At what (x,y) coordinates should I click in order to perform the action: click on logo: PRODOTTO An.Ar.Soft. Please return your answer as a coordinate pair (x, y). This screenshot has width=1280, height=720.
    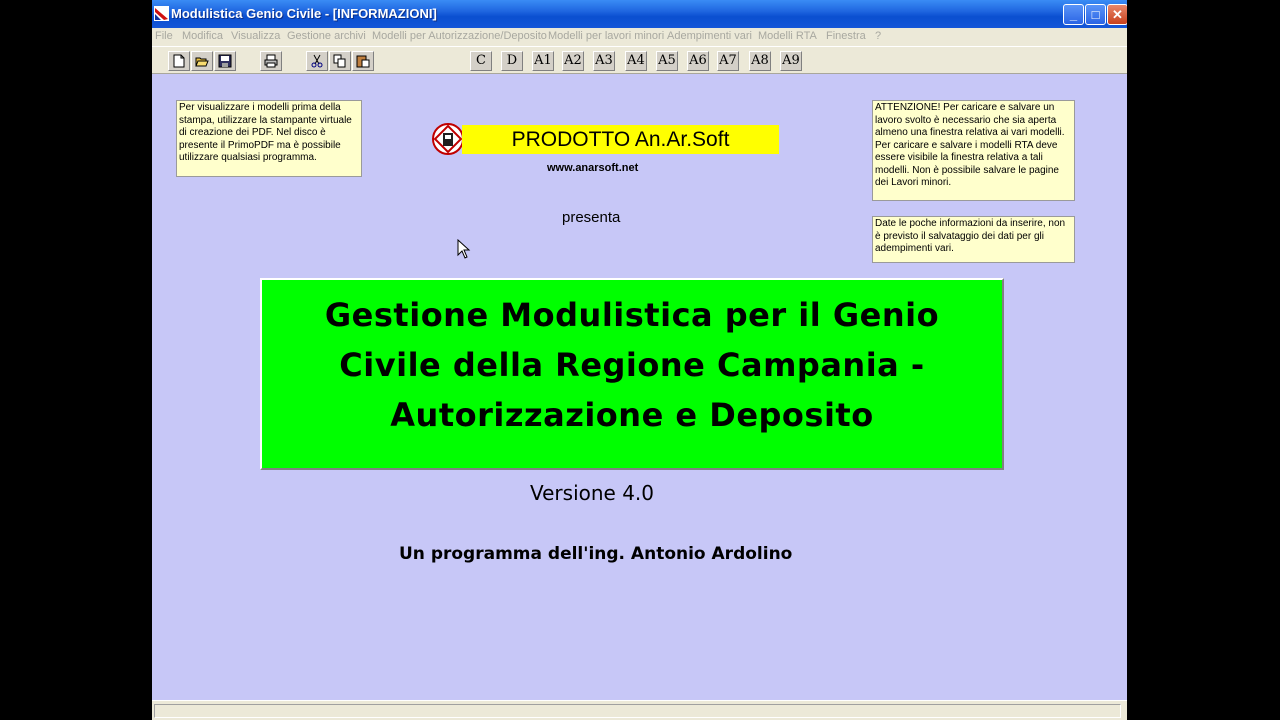
    Looking at the image, I should click on (605, 139).